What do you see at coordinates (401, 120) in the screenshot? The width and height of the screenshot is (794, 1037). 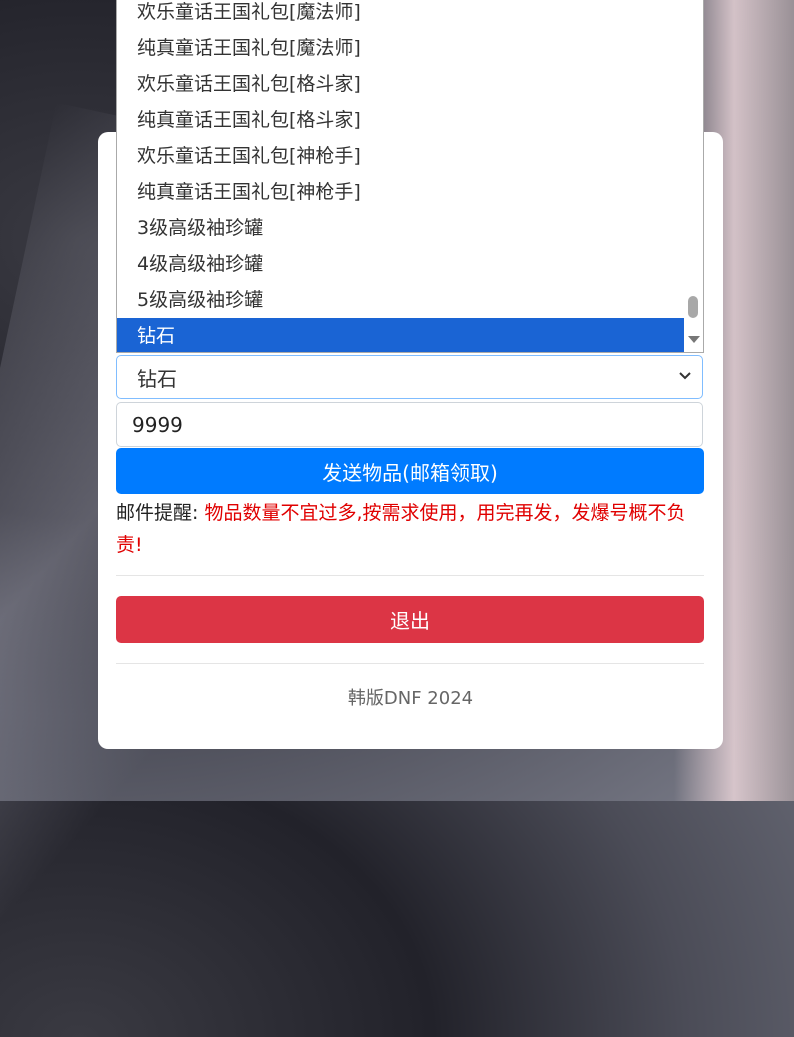 I see `dropdown-option: 纯真童话王国礼包[格斗家]` at bounding box center [401, 120].